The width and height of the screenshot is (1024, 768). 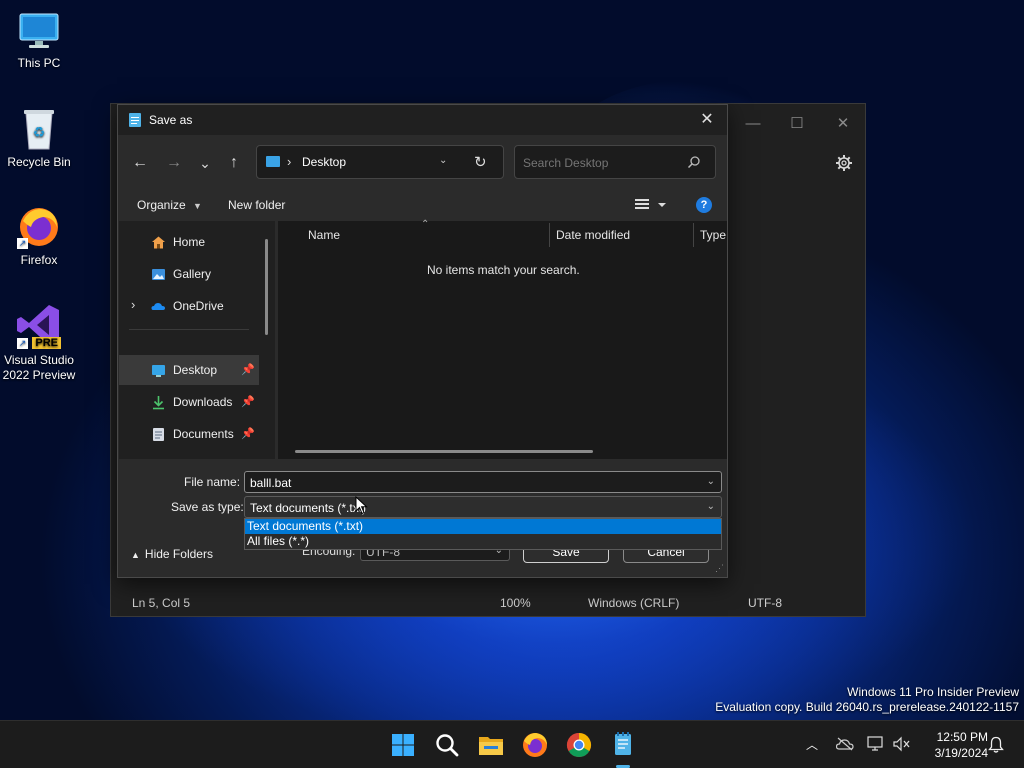 I want to click on nav-item-onedrive: › OneDrive, so click(x=189, y=306).